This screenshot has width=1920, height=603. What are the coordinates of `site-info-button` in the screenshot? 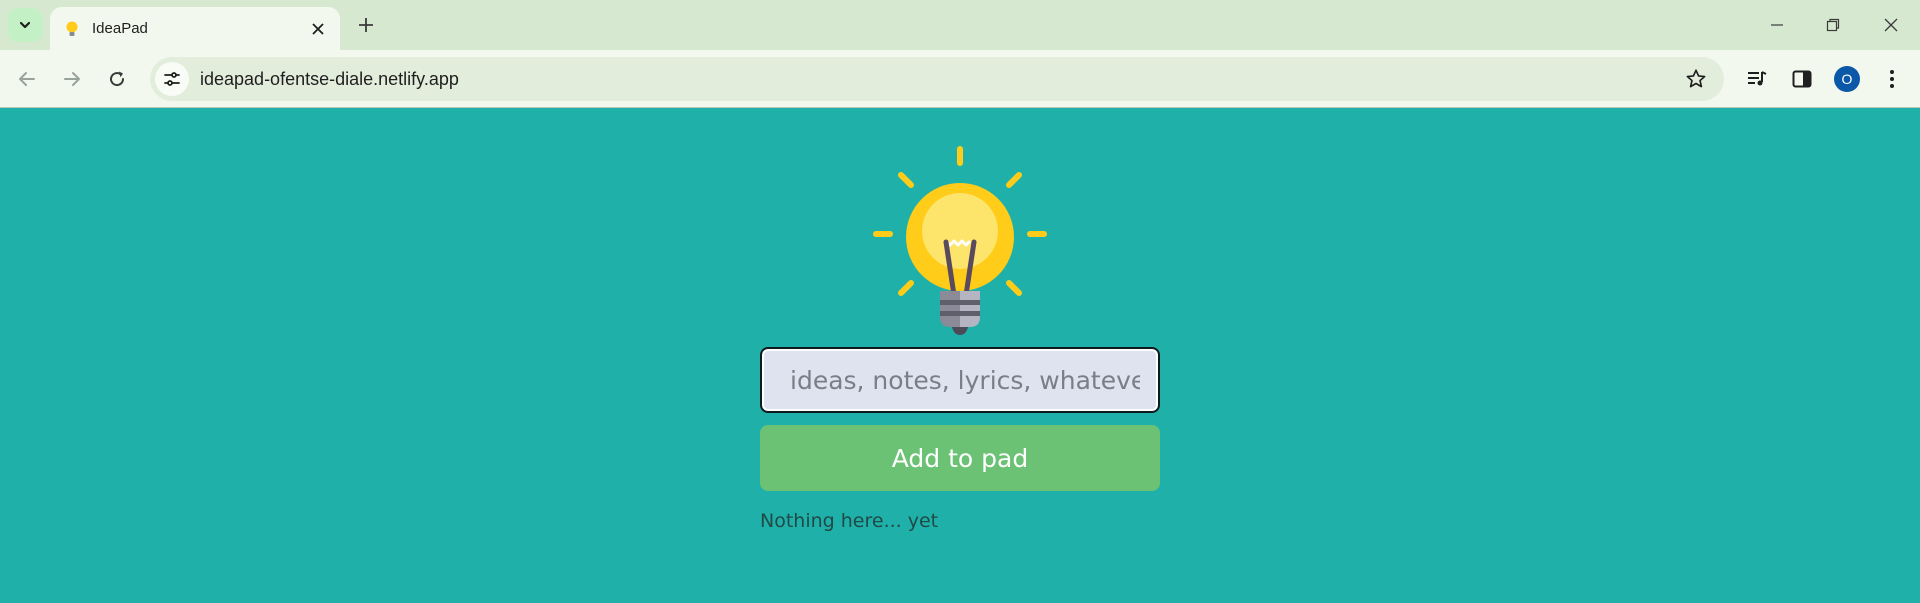 It's located at (172, 79).